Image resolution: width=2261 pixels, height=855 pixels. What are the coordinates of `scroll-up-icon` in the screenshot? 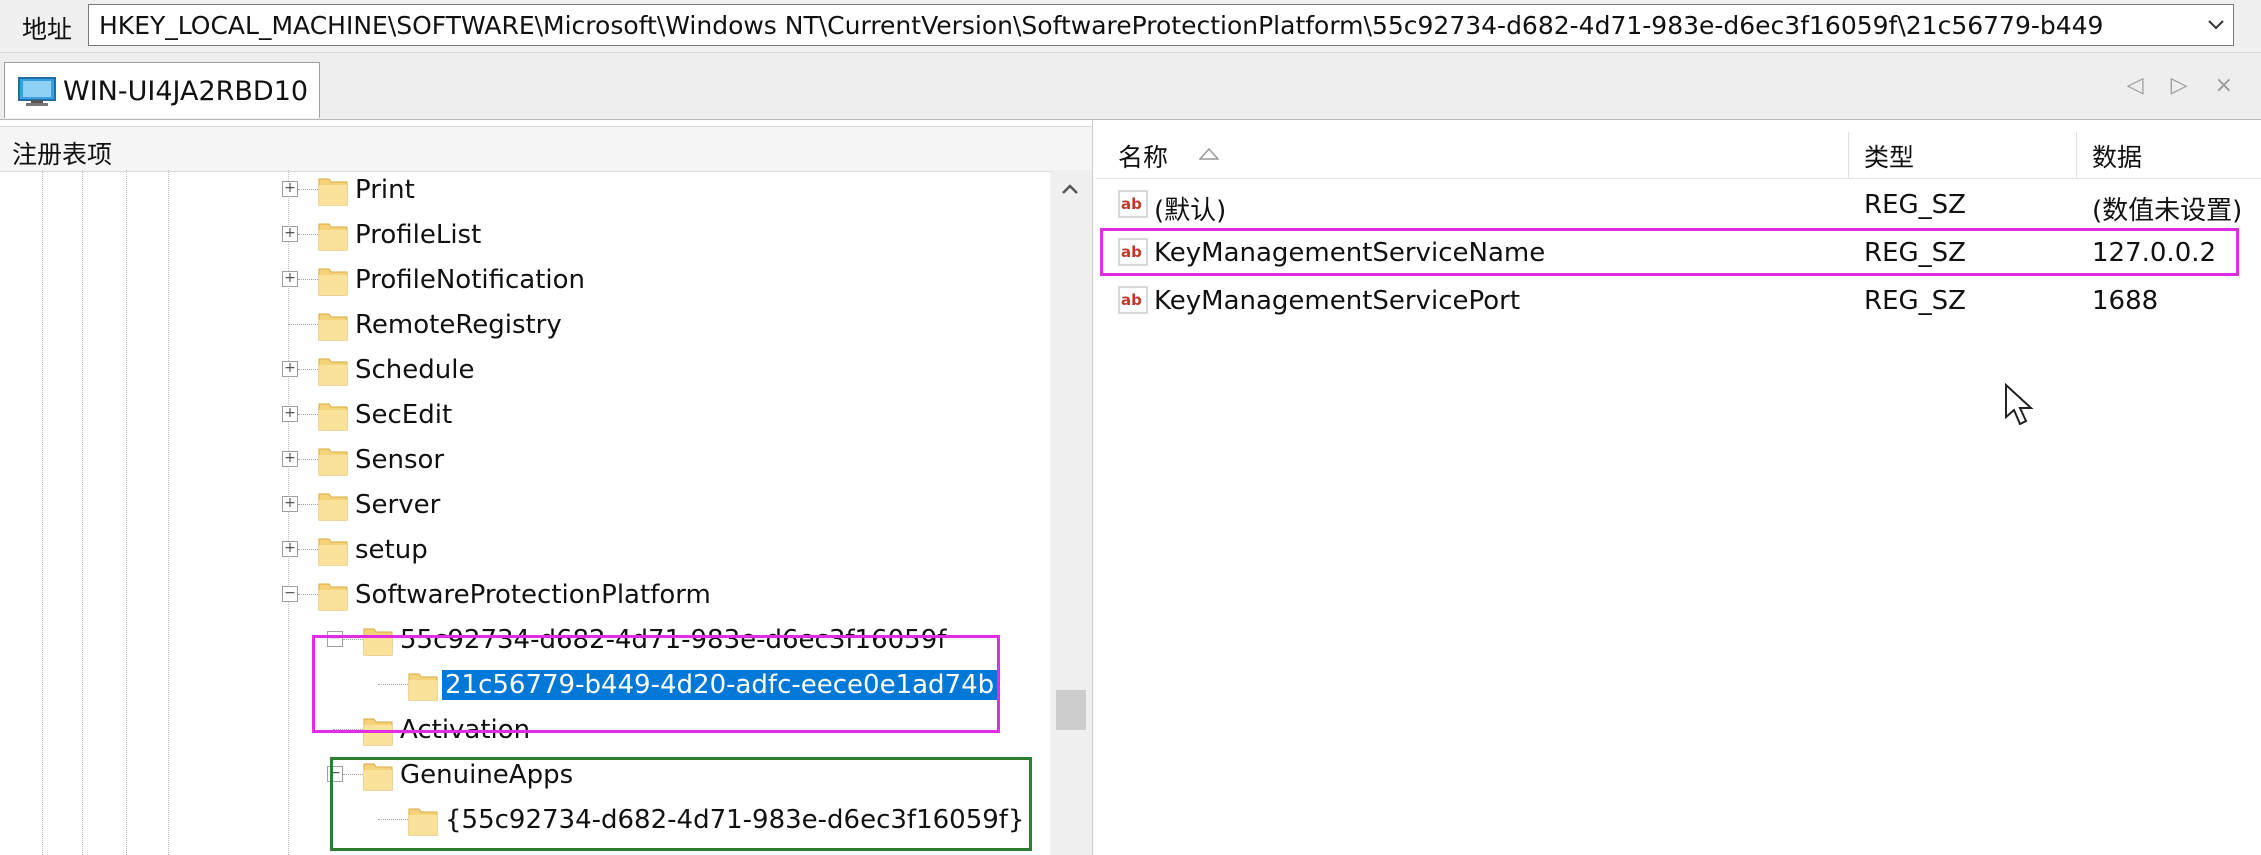 It's located at (1070, 190).